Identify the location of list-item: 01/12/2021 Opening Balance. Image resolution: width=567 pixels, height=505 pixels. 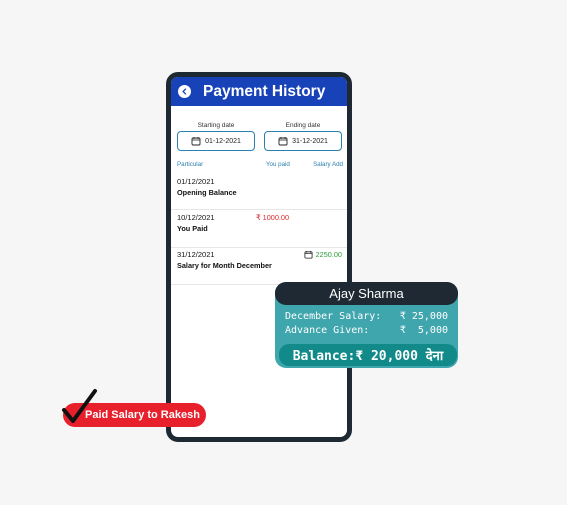
(259, 193).